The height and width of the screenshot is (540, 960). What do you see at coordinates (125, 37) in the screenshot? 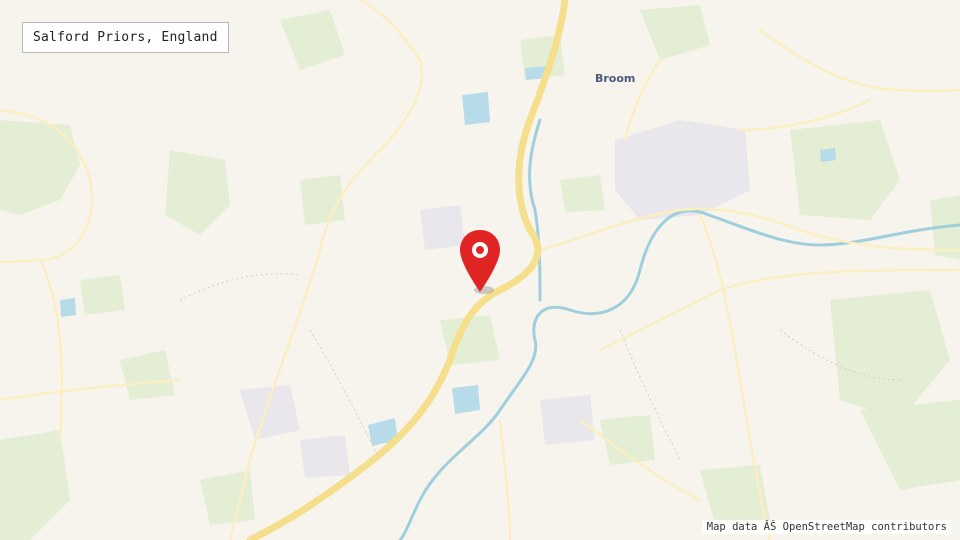
I see `location-label: Salford Priors, England` at bounding box center [125, 37].